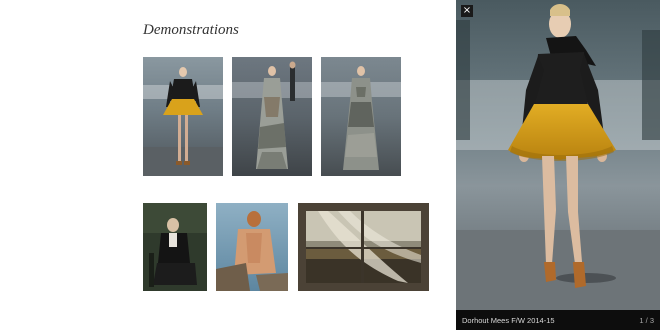  I want to click on close-button: ×, so click(467, 11).